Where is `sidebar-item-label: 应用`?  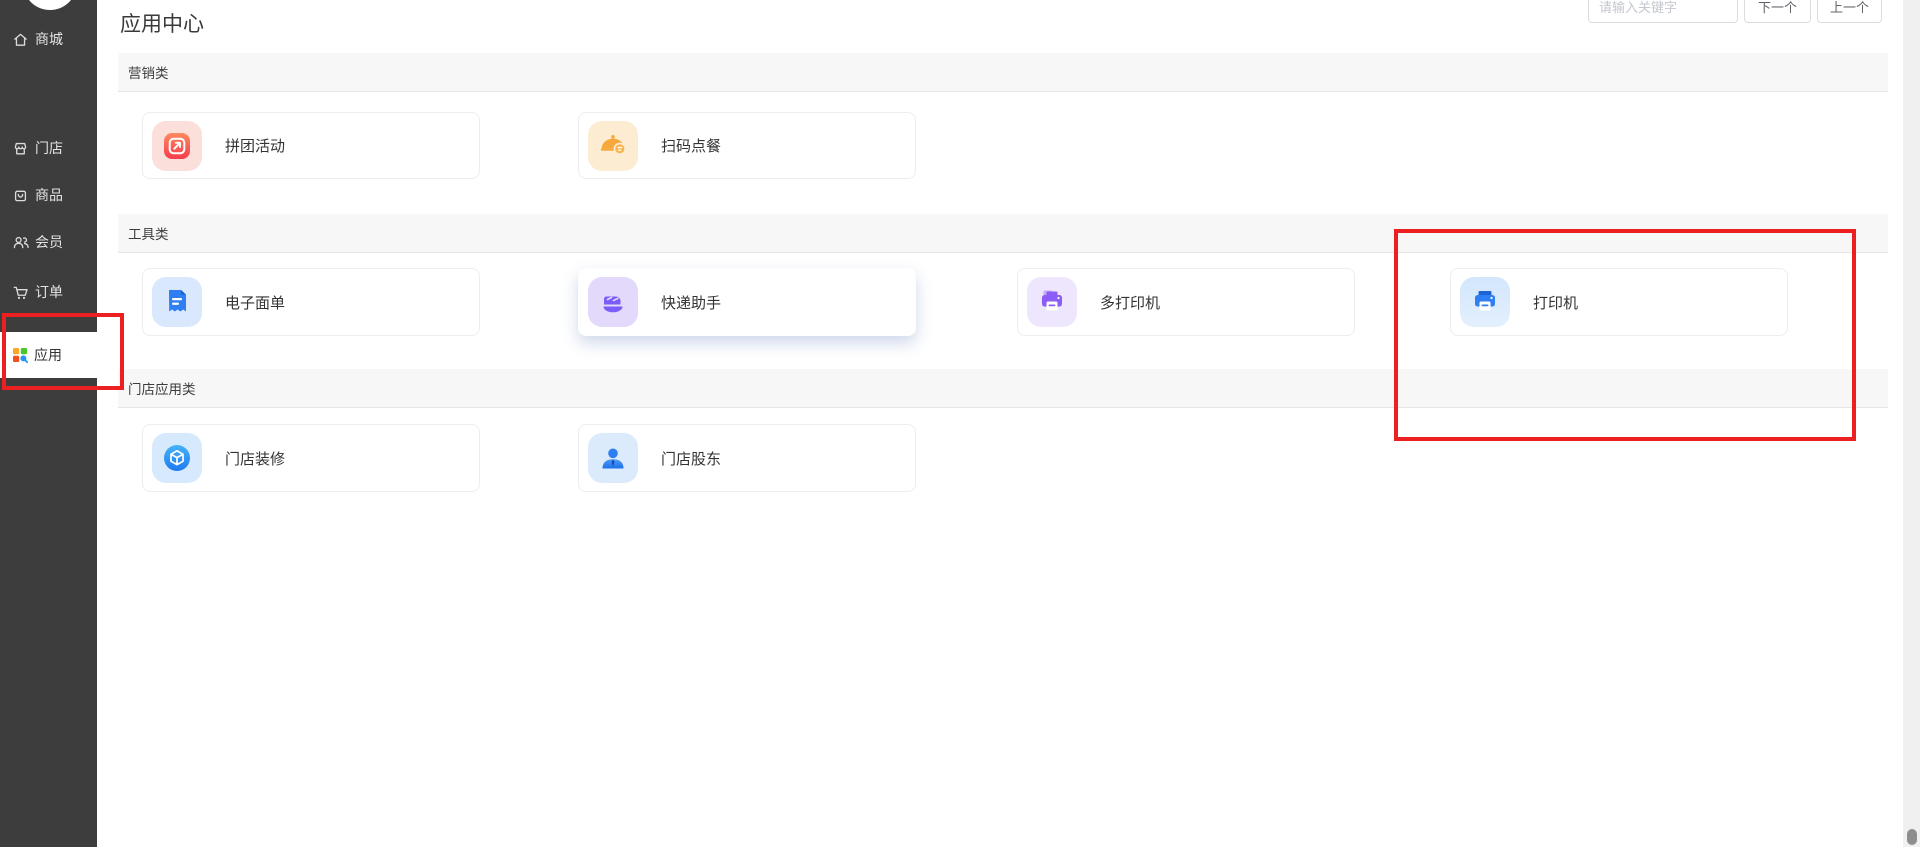
sidebar-item-label: 应用 is located at coordinates (48, 355).